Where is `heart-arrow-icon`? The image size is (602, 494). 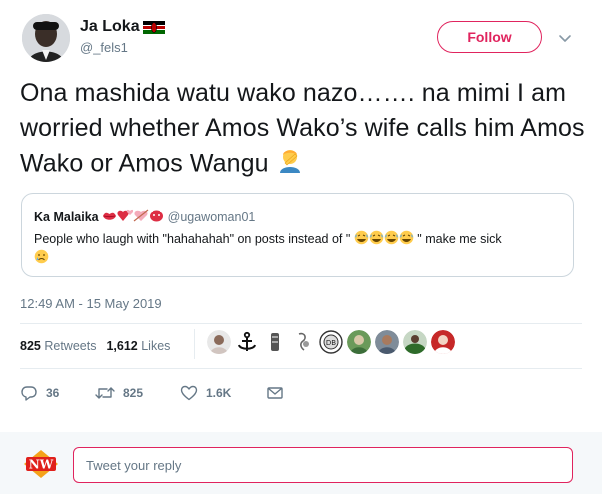 heart-arrow-icon is located at coordinates (141, 217).